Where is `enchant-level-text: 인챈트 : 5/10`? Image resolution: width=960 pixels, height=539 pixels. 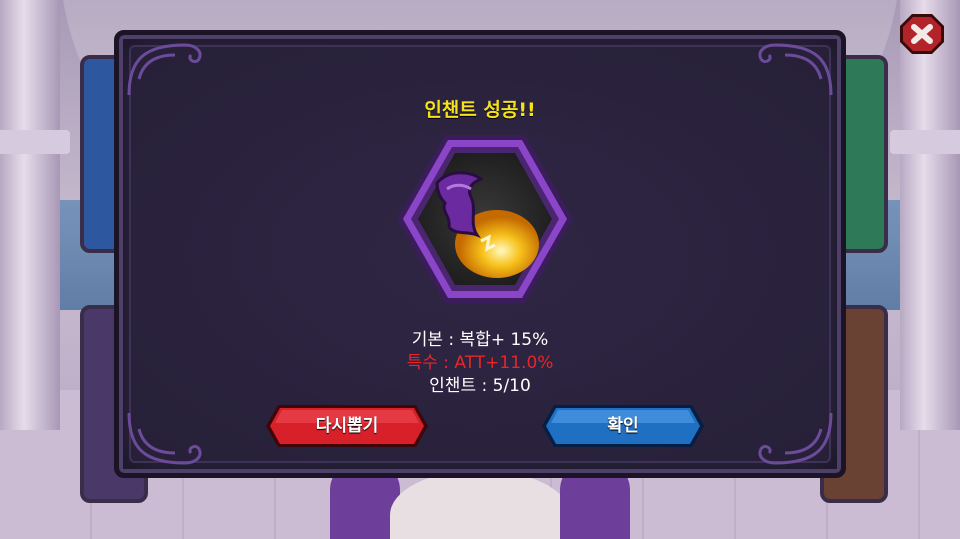 enchant-level-text: 인챈트 : 5/10 is located at coordinates (480, 386).